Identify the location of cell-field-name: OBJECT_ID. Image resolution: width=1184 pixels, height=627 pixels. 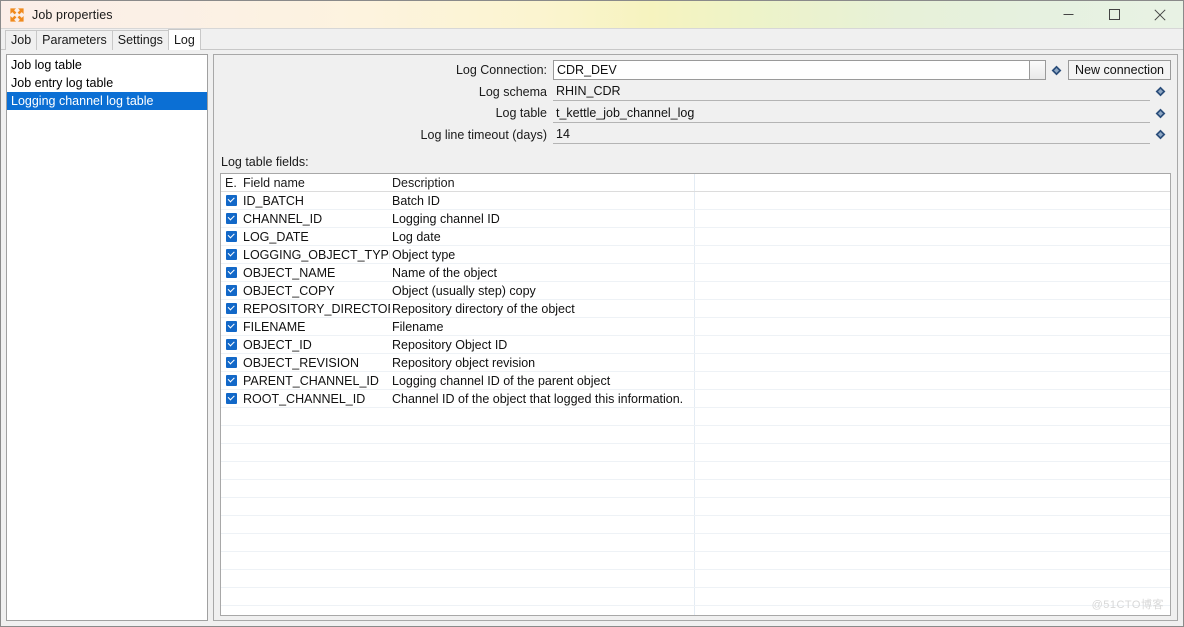
(316, 344).